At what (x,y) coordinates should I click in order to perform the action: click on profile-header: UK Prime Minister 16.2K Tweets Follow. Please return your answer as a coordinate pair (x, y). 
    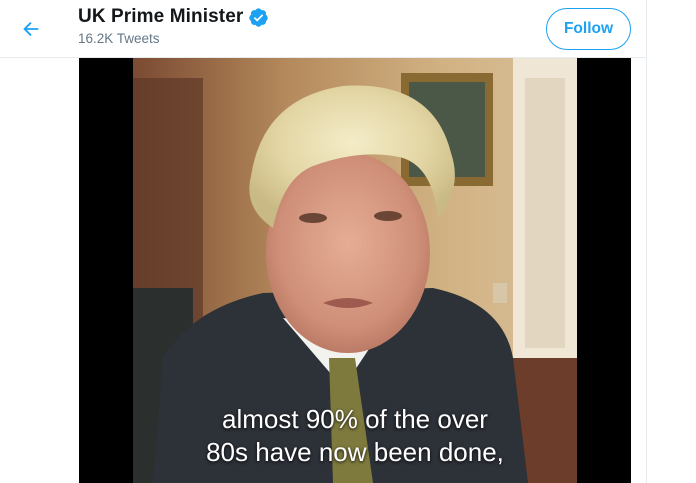
    Looking at the image, I should click on (323, 29).